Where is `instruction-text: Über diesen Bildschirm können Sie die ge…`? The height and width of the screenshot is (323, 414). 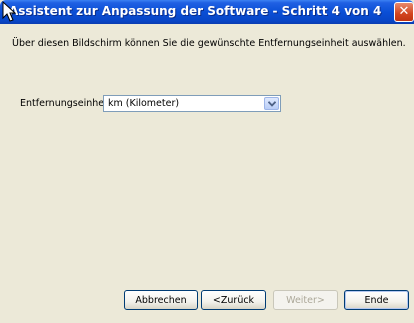 instruction-text: Über diesen Bildschirm können Sie die ge… is located at coordinates (209, 43).